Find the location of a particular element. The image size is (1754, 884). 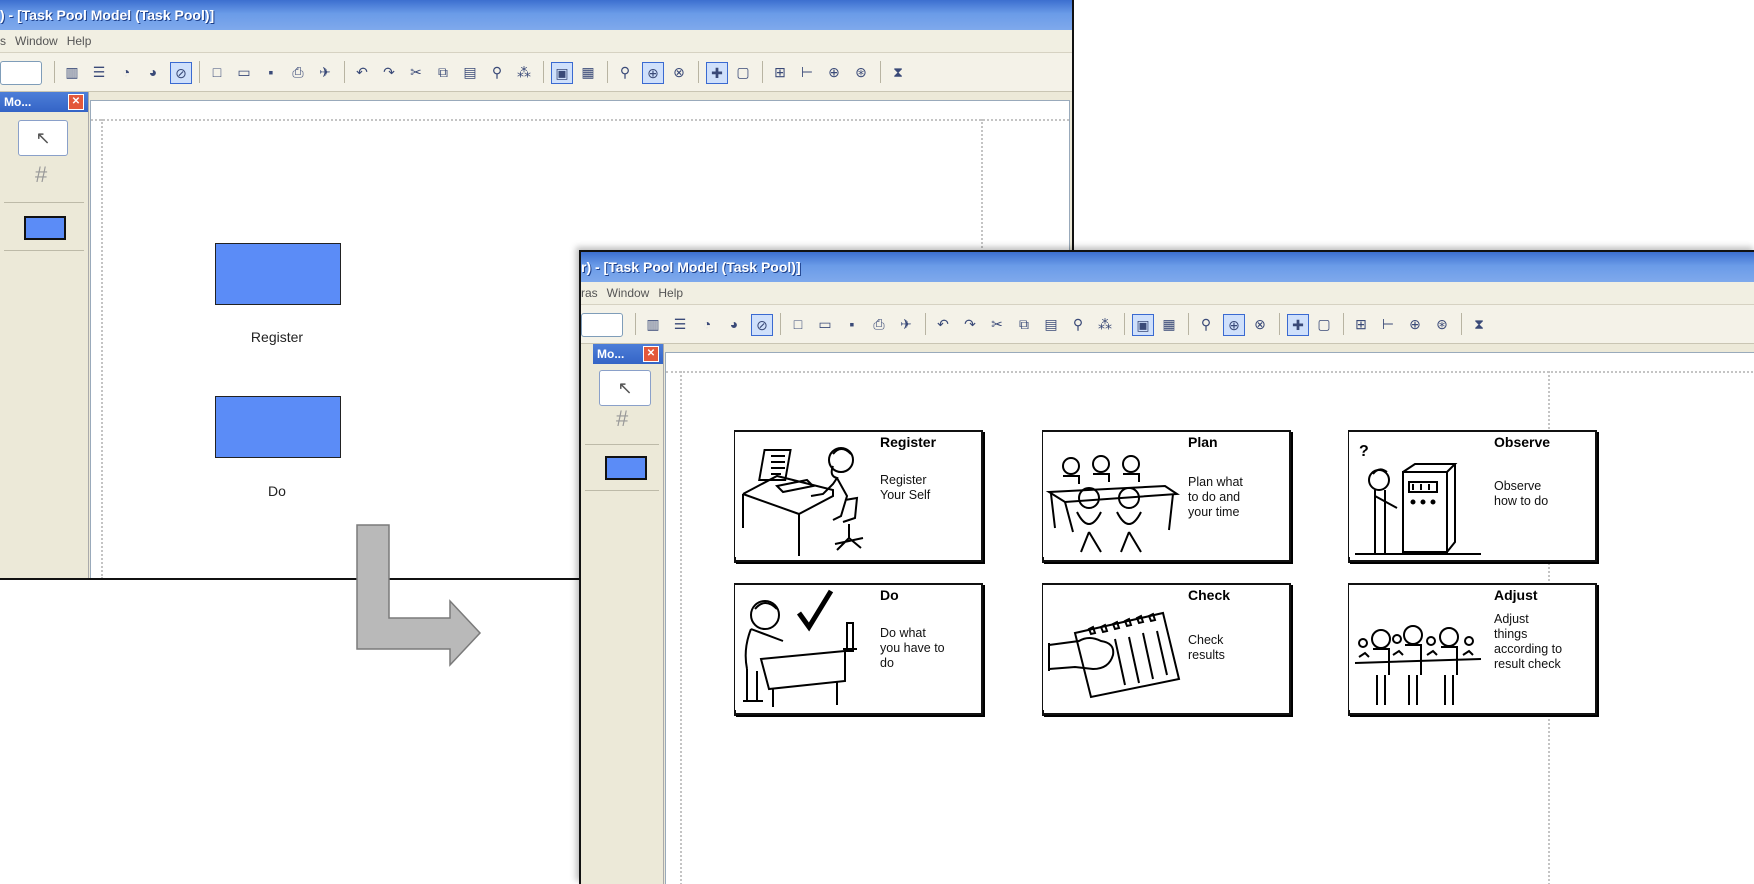

transition-arrow-icon is located at coordinates (419, 595).